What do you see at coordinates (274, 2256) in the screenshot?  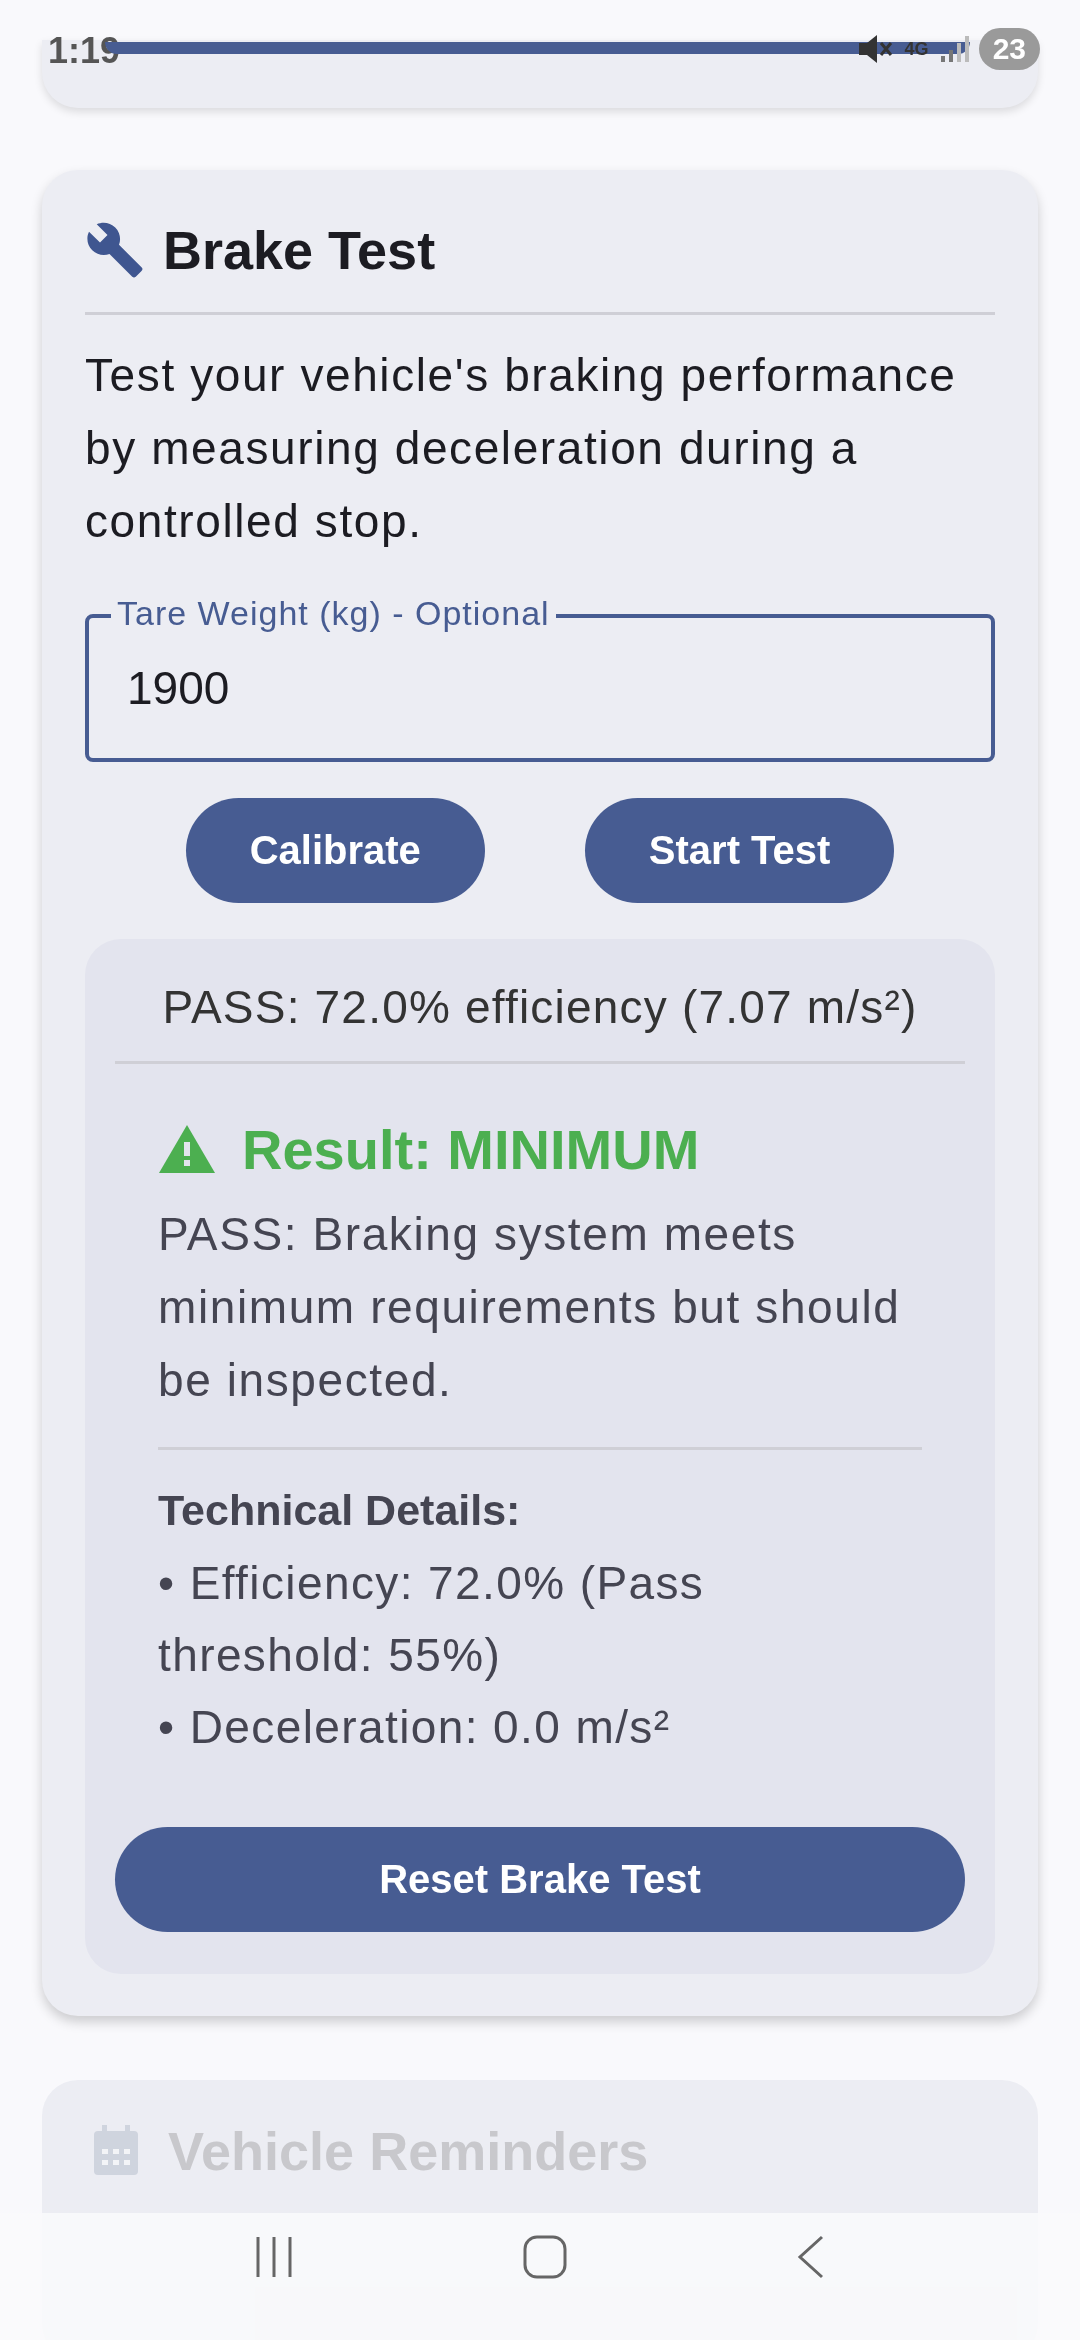 I see `recent-apps-icon` at bounding box center [274, 2256].